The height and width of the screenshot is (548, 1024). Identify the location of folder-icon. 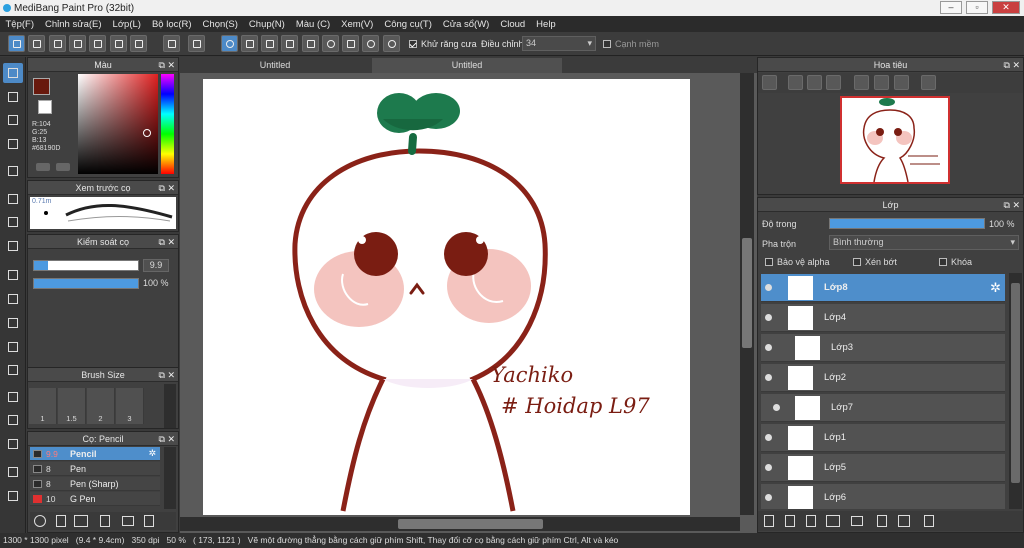
(857, 521).